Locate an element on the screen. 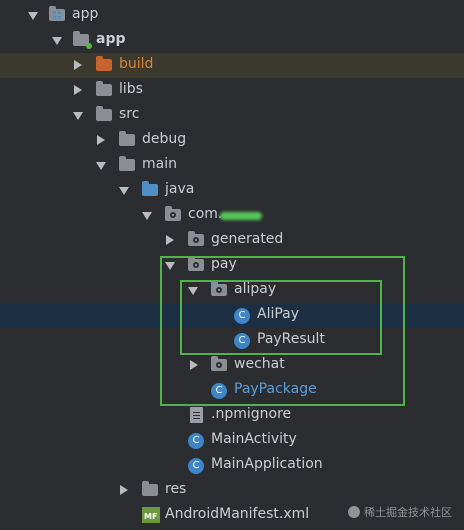 The width and height of the screenshot is (464, 530). tree-label: libs is located at coordinates (131, 89).